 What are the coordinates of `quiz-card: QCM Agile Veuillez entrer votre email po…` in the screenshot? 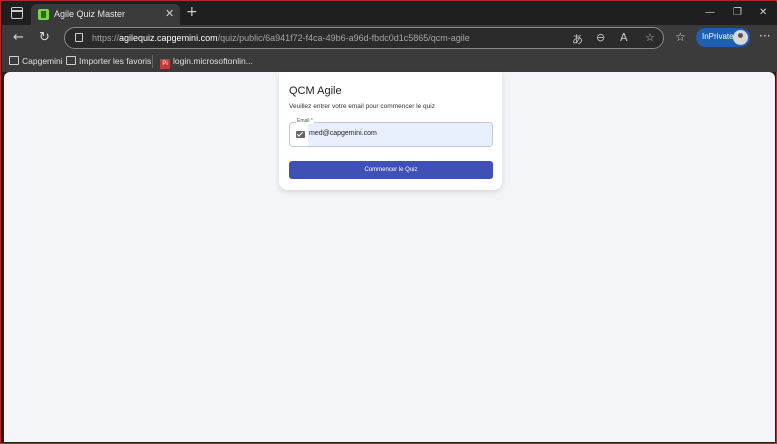 It's located at (390, 131).